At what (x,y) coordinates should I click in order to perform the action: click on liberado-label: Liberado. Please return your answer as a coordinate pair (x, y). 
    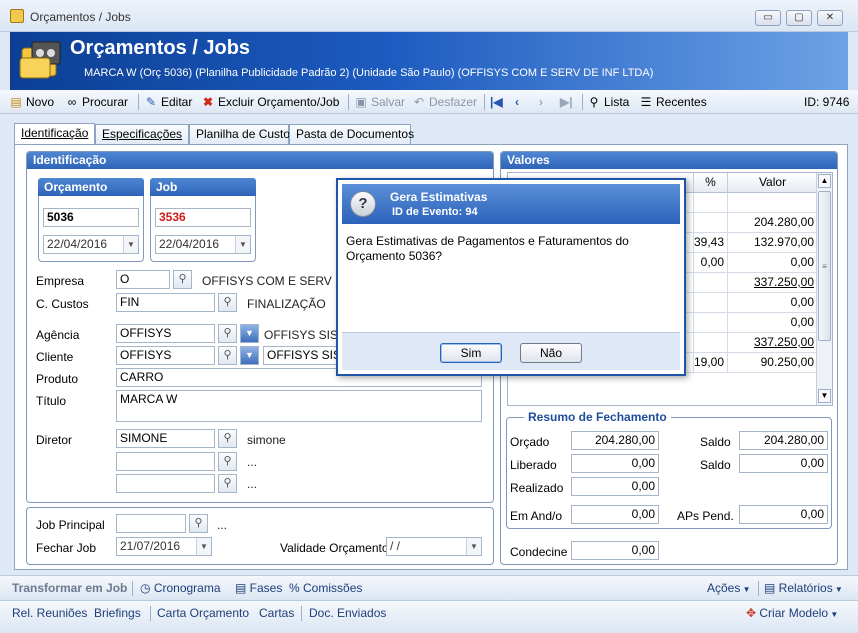
    Looking at the image, I should click on (533, 465).